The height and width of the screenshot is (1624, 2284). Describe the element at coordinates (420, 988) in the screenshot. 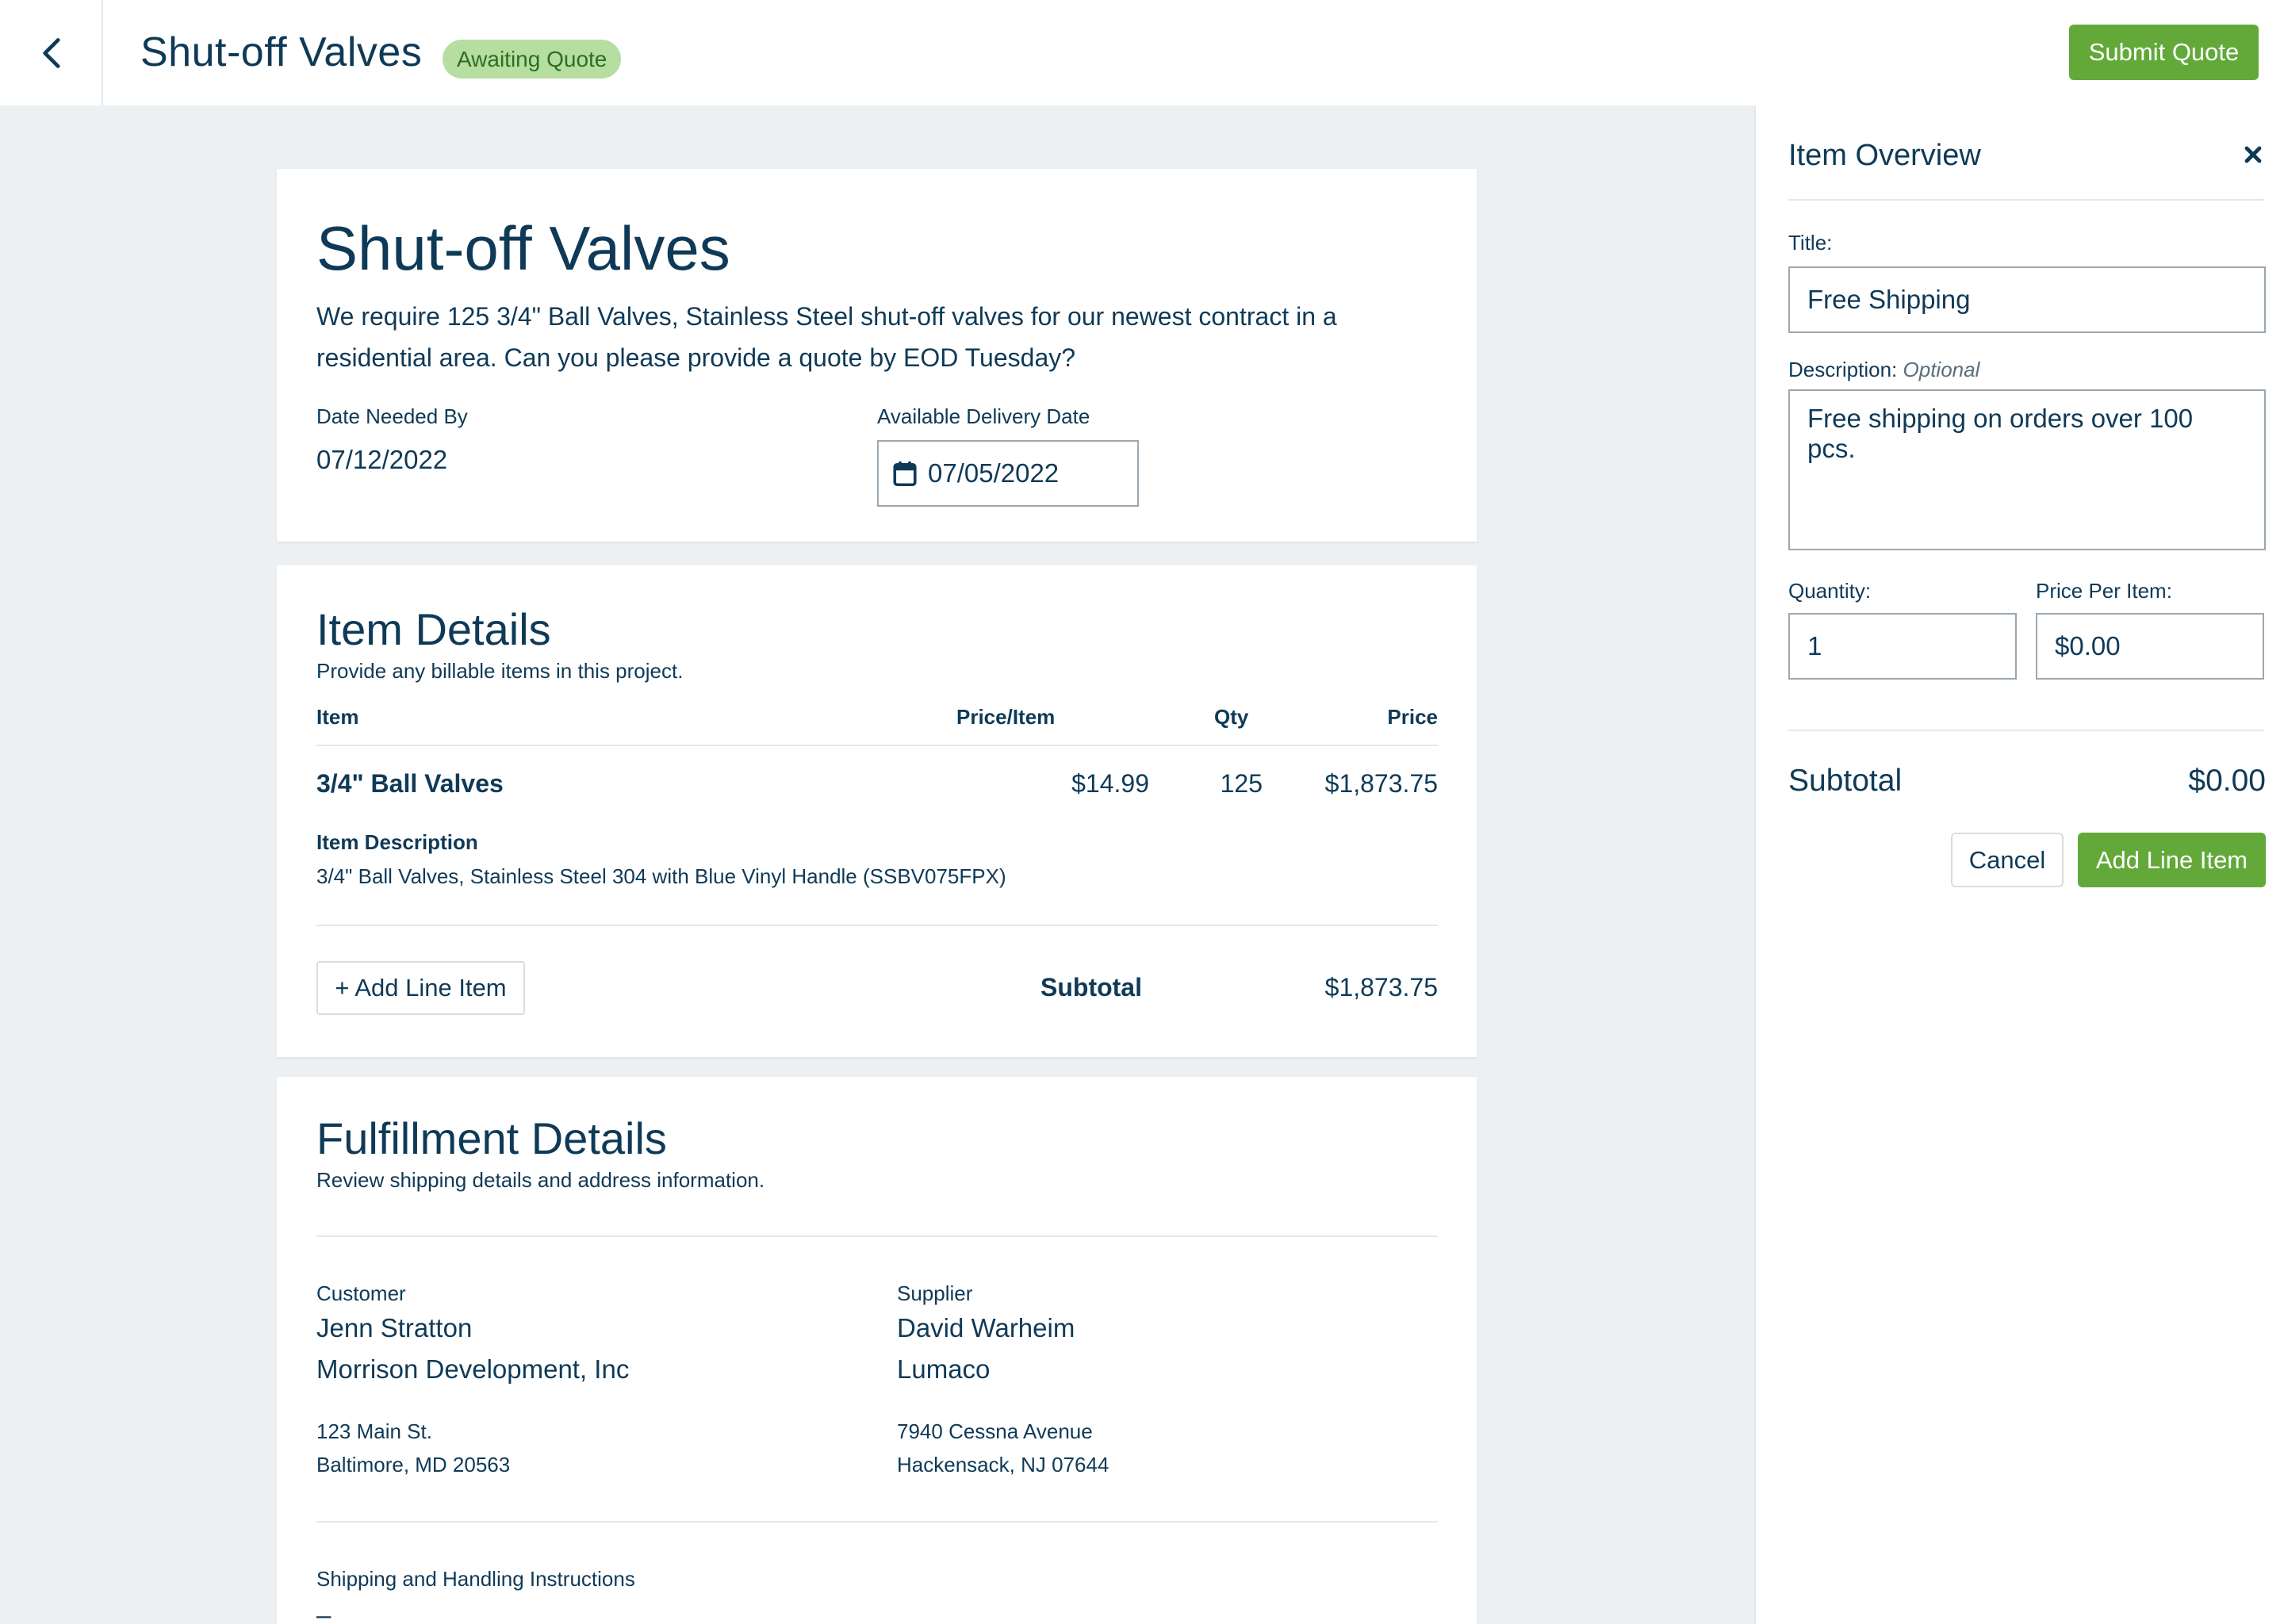

I see `add-line-item-button: + Add Line Item` at that location.